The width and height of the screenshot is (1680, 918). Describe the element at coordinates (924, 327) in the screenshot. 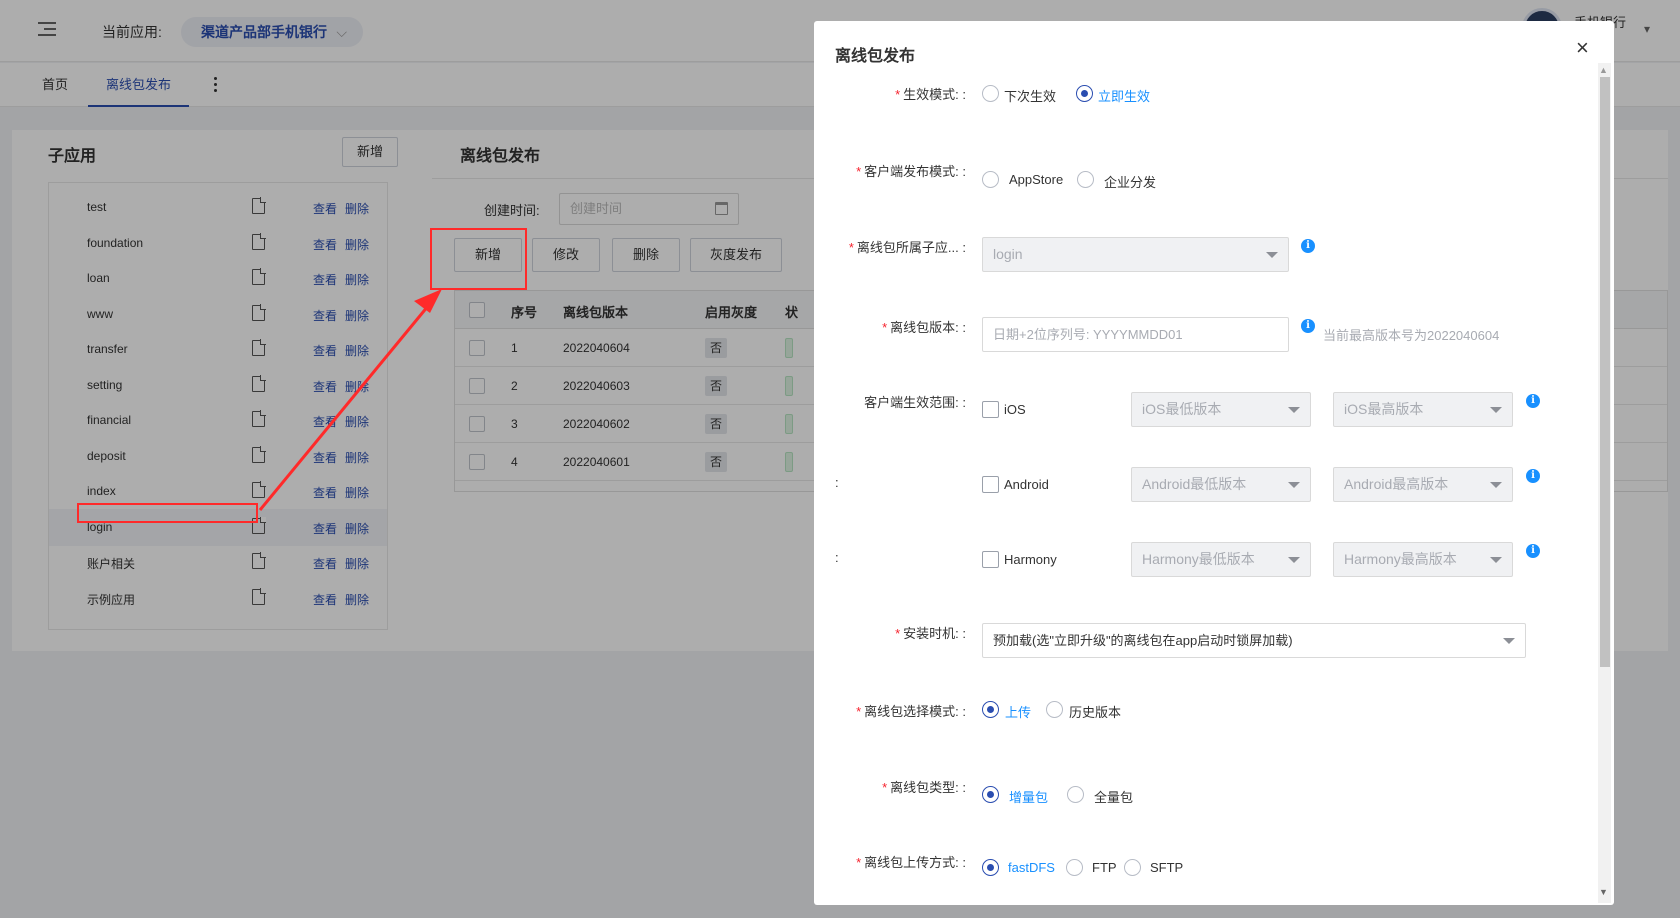

I see `version-label: * 离线包版本: :` at that location.